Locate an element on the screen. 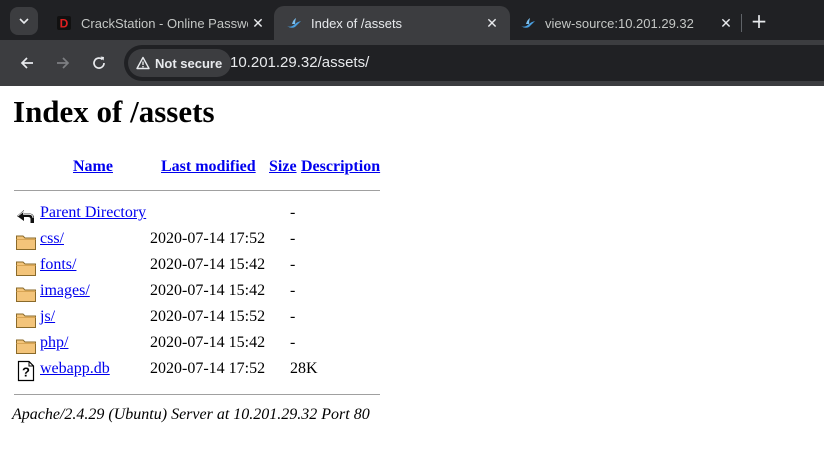 This screenshot has height=449, width=824. address-bar: Not secure 10.201.29.32/assets/ is located at coordinates (474, 63).